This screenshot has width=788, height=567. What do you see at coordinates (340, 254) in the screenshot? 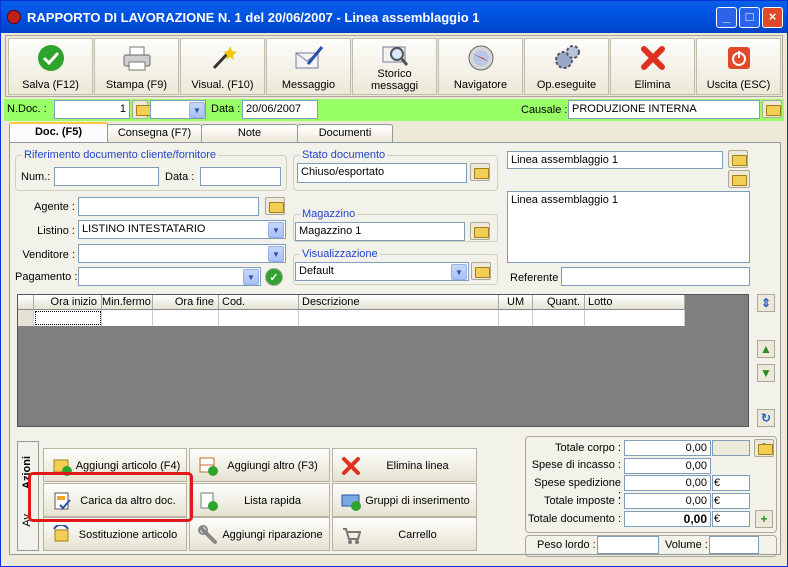
I see `visualizzazione-title: Visualizzazione` at bounding box center [340, 254].